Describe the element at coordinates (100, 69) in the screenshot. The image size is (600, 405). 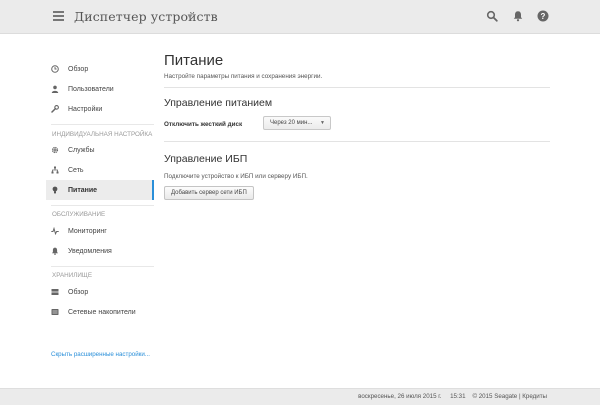
I see `sidebar-item-overview: Обзор` at that location.